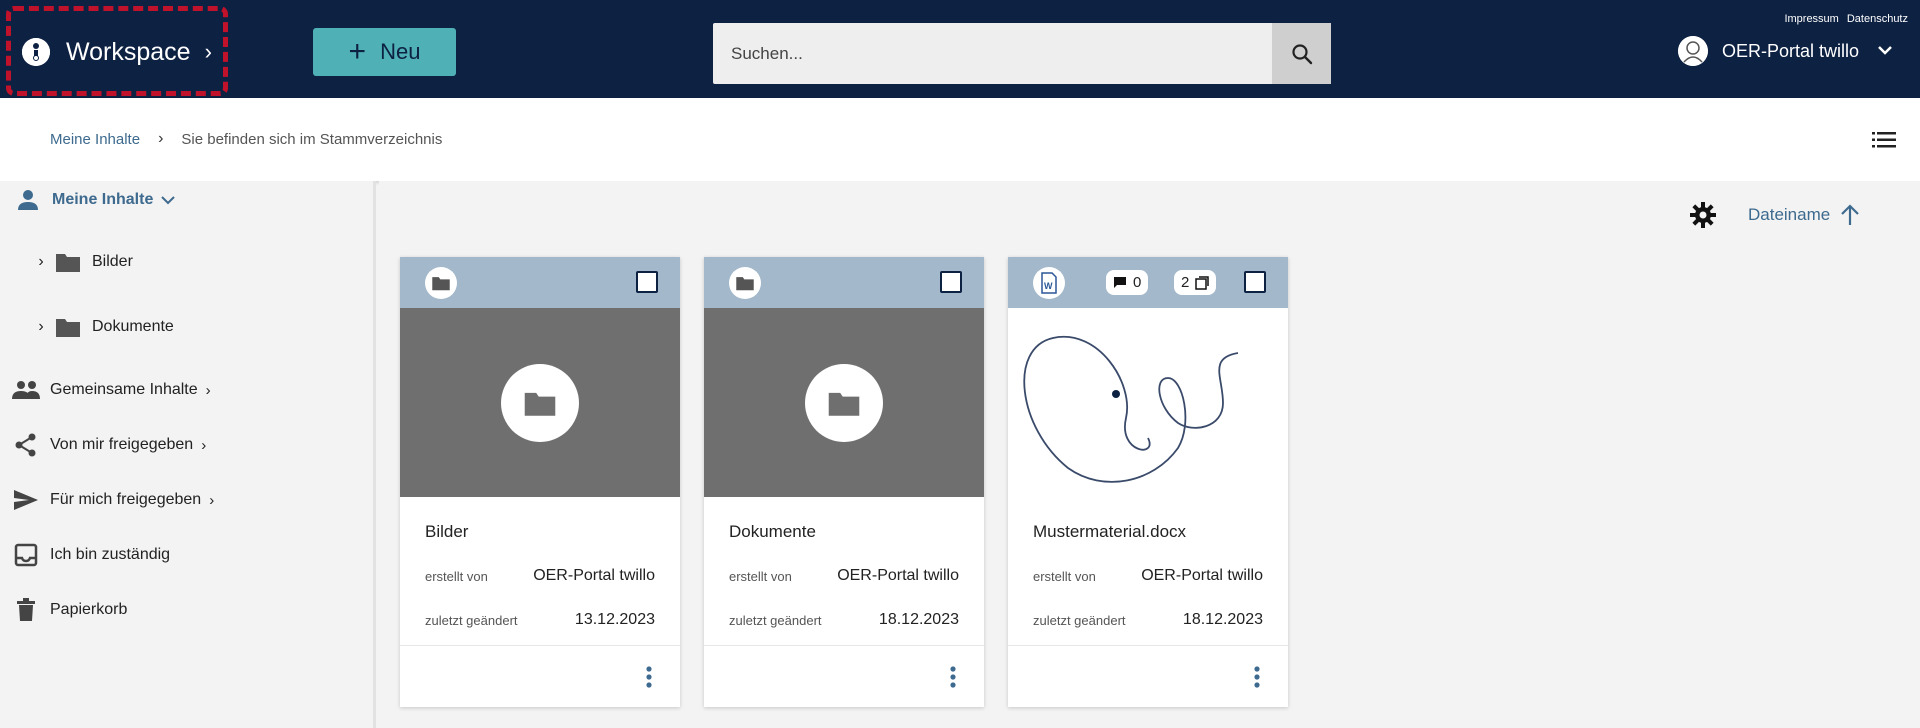 This screenshot has width=1920, height=728. I want to click on word-document-icon: W, so click(1049, 283).